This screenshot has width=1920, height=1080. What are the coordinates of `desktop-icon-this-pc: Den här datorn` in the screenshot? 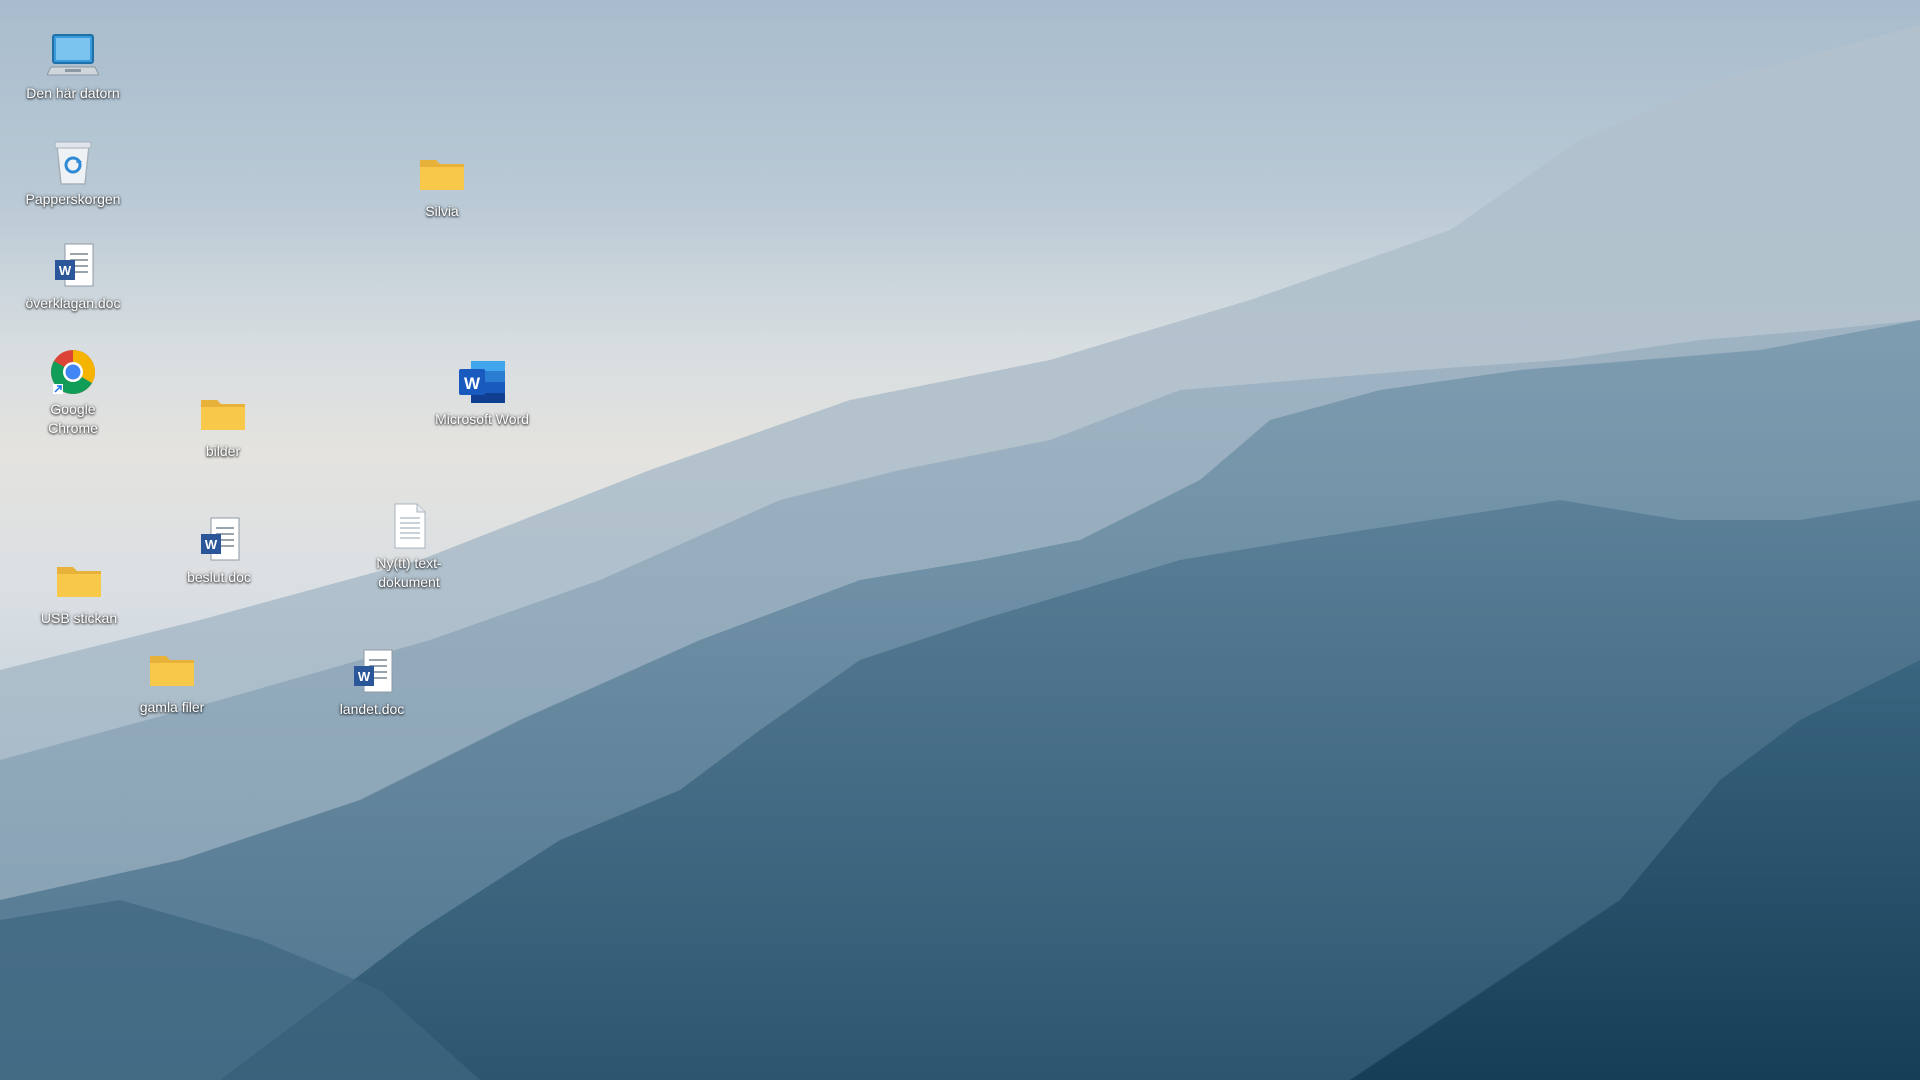 It's located at (73, 66).